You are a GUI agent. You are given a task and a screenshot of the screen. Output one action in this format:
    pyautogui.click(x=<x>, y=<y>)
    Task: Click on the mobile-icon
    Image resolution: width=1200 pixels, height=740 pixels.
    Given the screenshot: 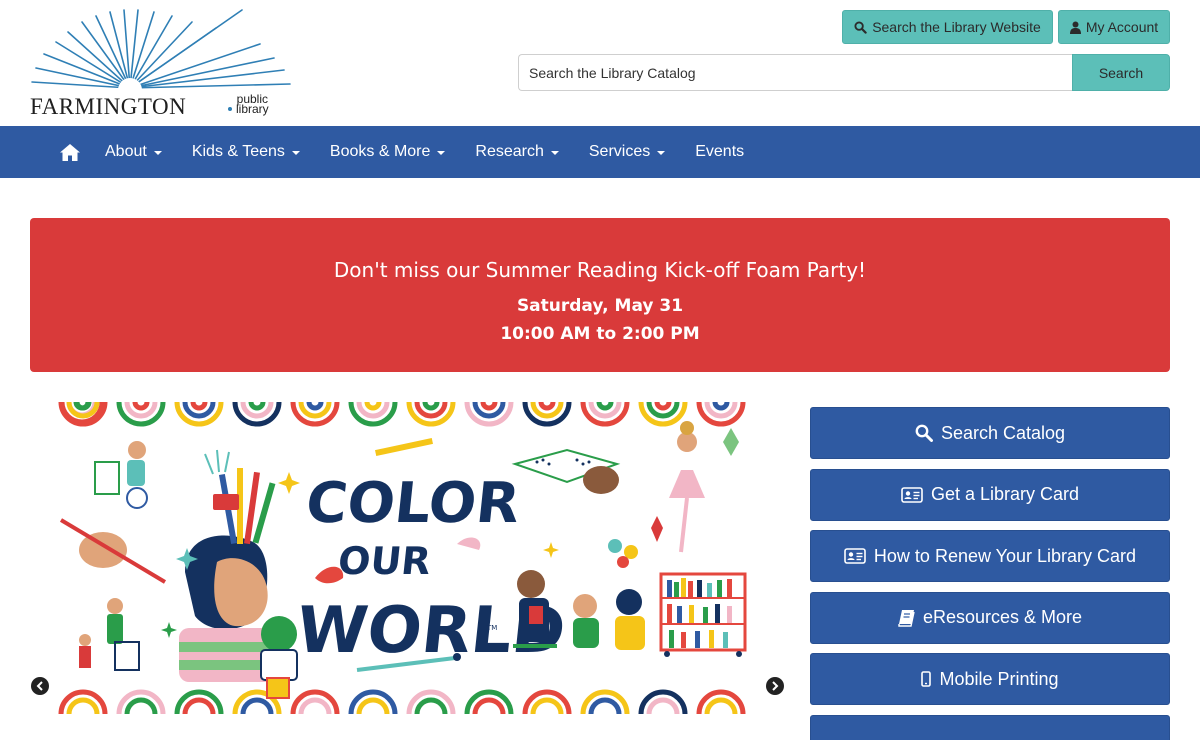 What is the action you would take?
    pyautogui.click(x=926, y=679)
    